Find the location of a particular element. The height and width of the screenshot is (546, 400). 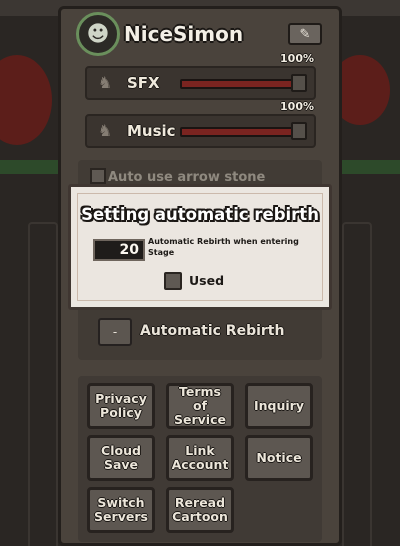

stage-input: 20 is located at coordinates (119, 250).